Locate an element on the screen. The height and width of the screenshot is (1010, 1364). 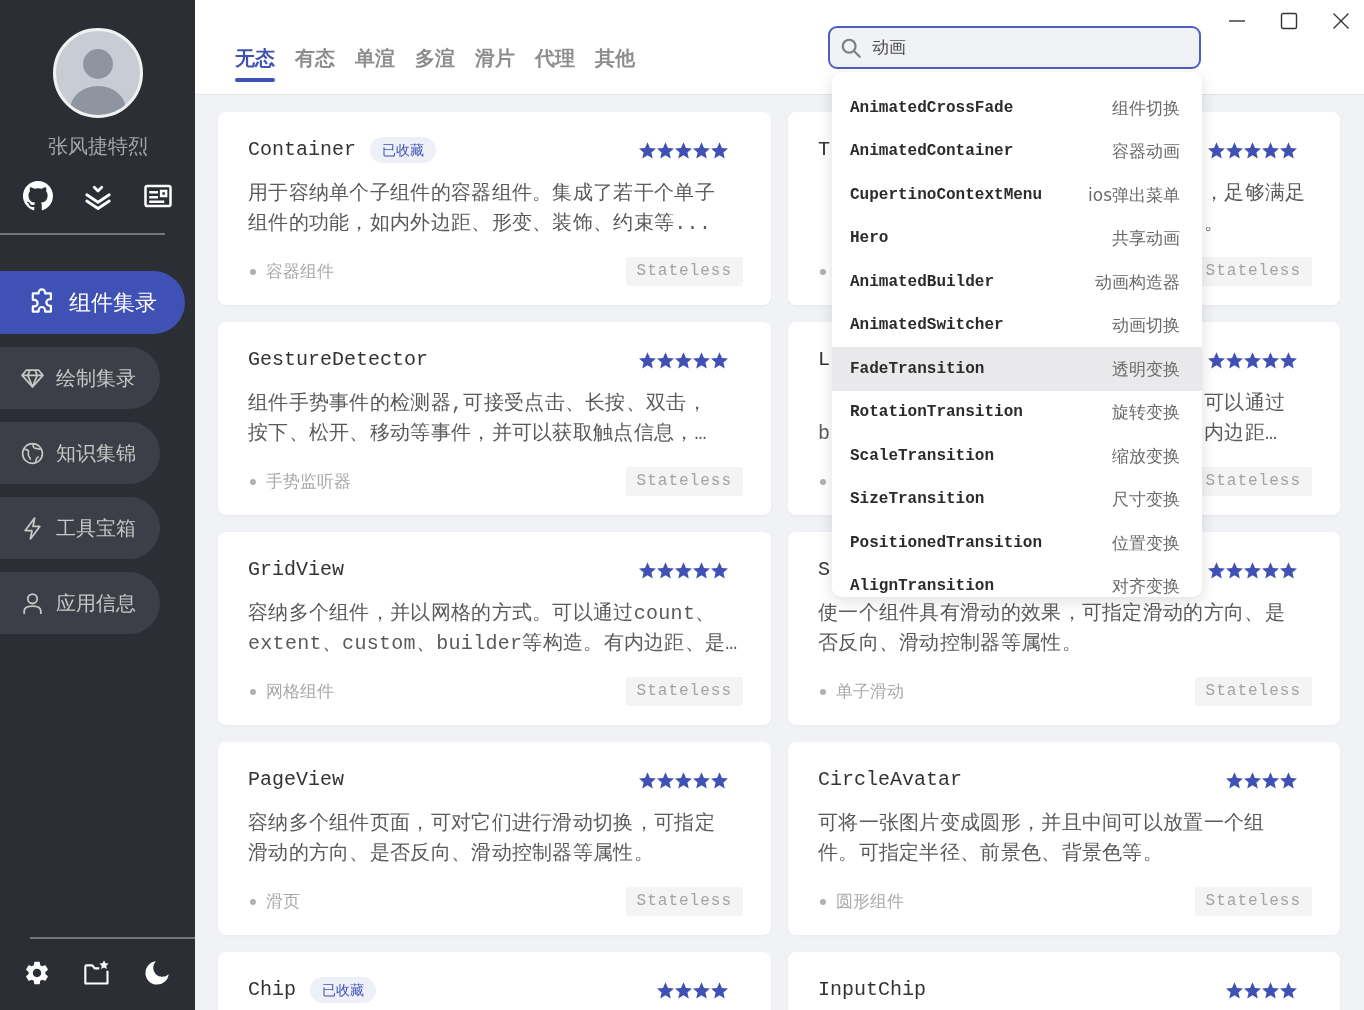
widget-name: AnimatedCrossFade is located at coordinates (932, 107).